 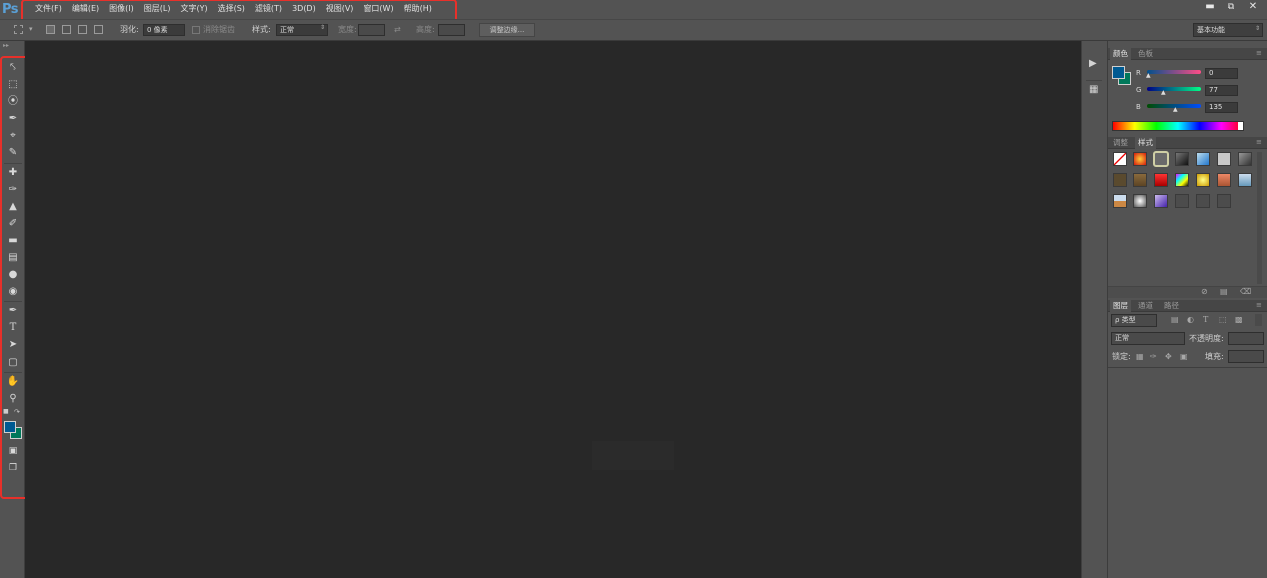 What do you see at coordinates (1204, 291) in the screenshot?
I see `clear-style-icon: ⊘` at bounding box center [1204, 291].